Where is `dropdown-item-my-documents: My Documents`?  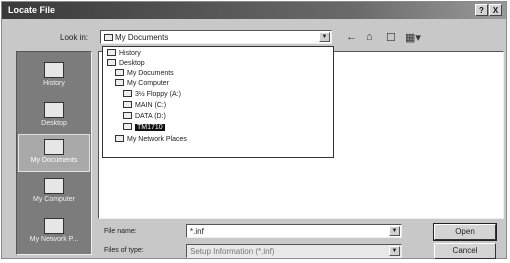 dropdown-item-my-documents: My Documents is located at coordinates (144, 73).